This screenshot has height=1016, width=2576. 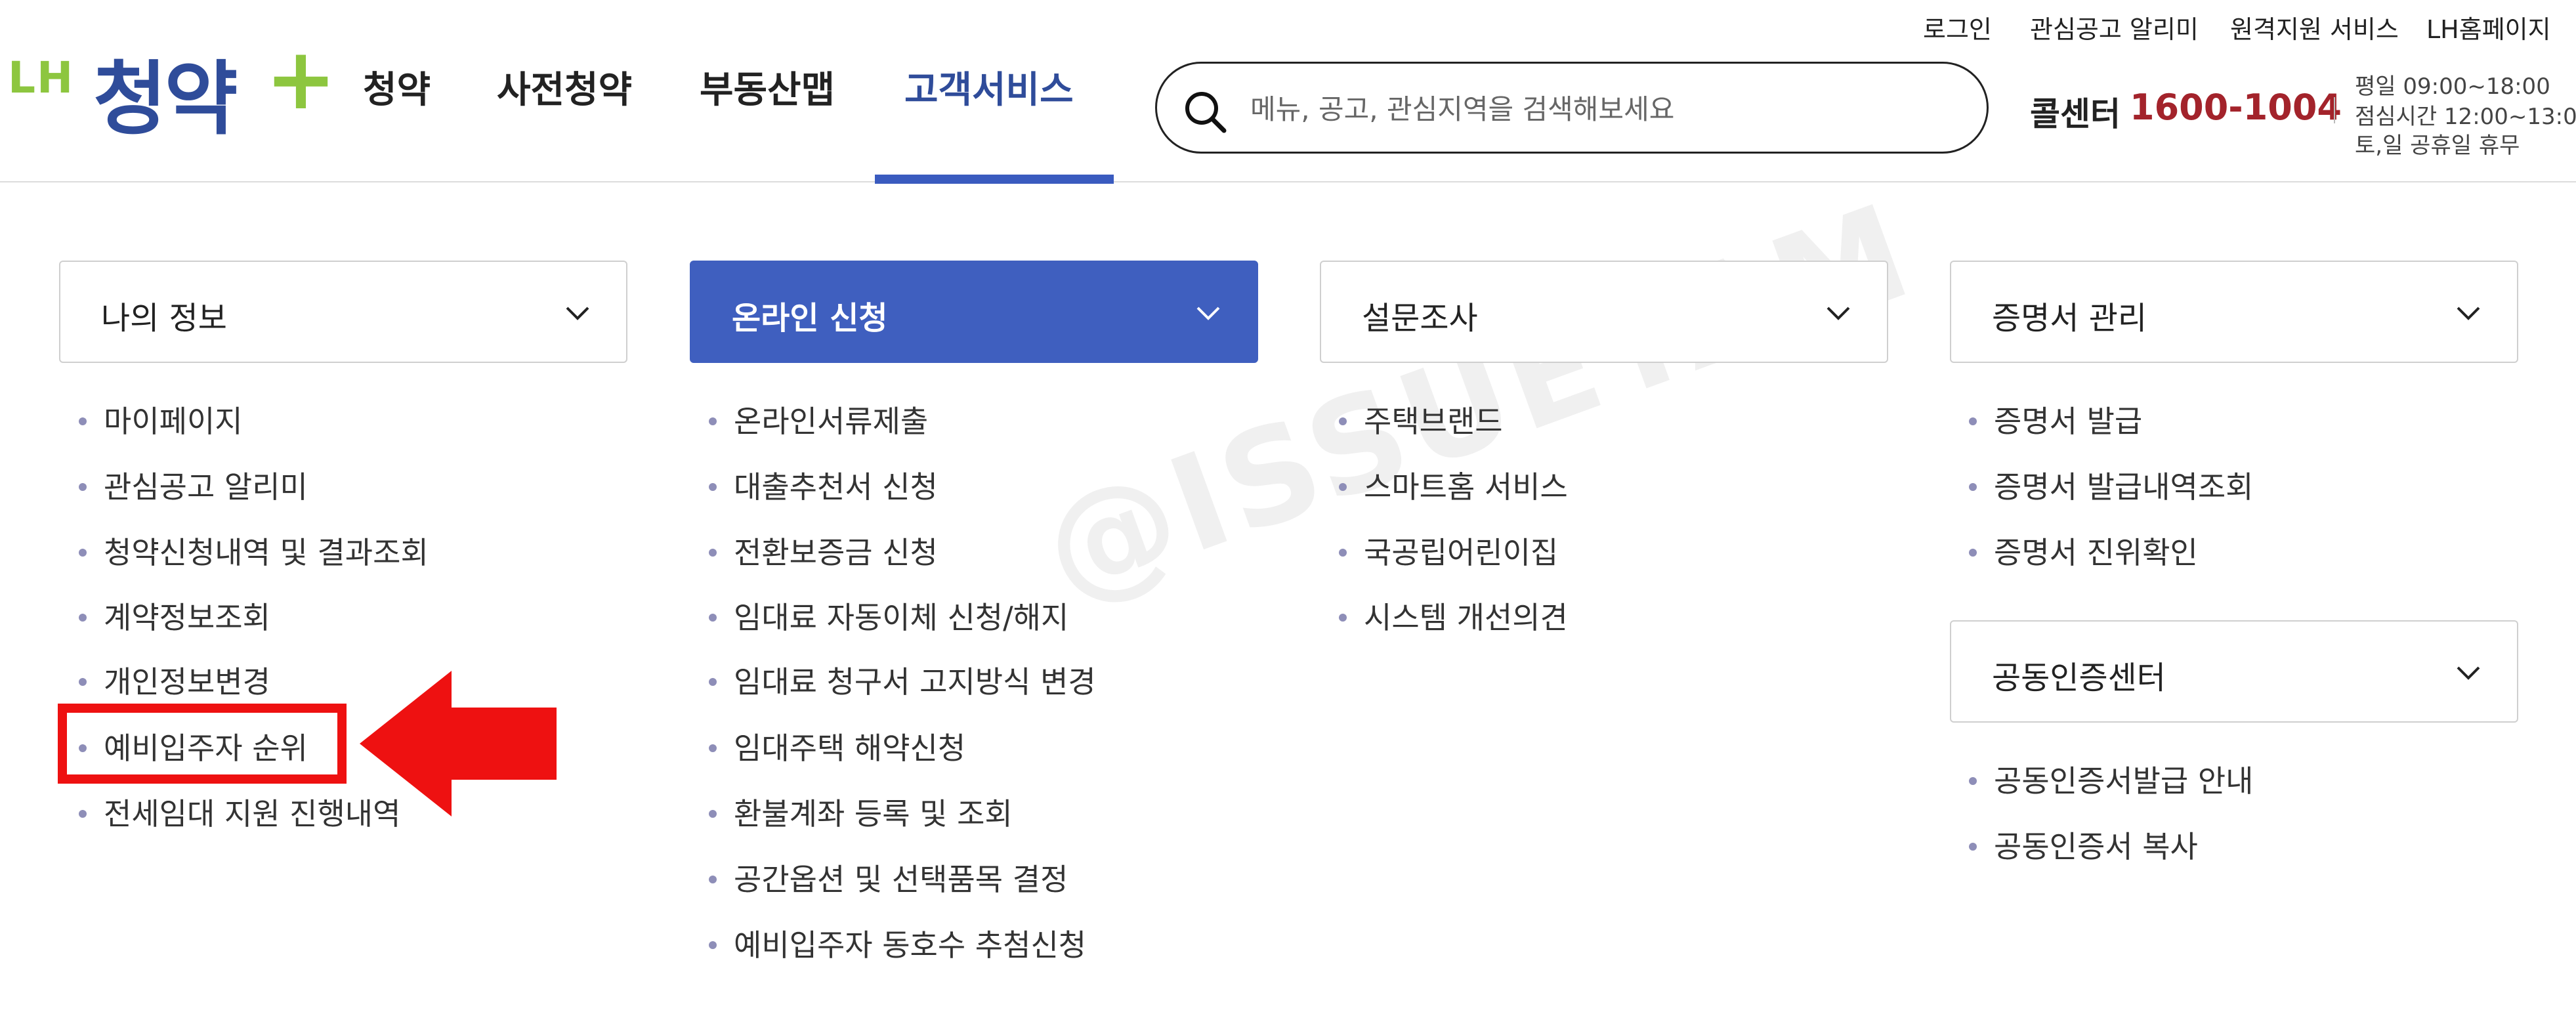 I want to click on menu-link-label: 스마트홈 서비스, so click(x=1466, y=487).